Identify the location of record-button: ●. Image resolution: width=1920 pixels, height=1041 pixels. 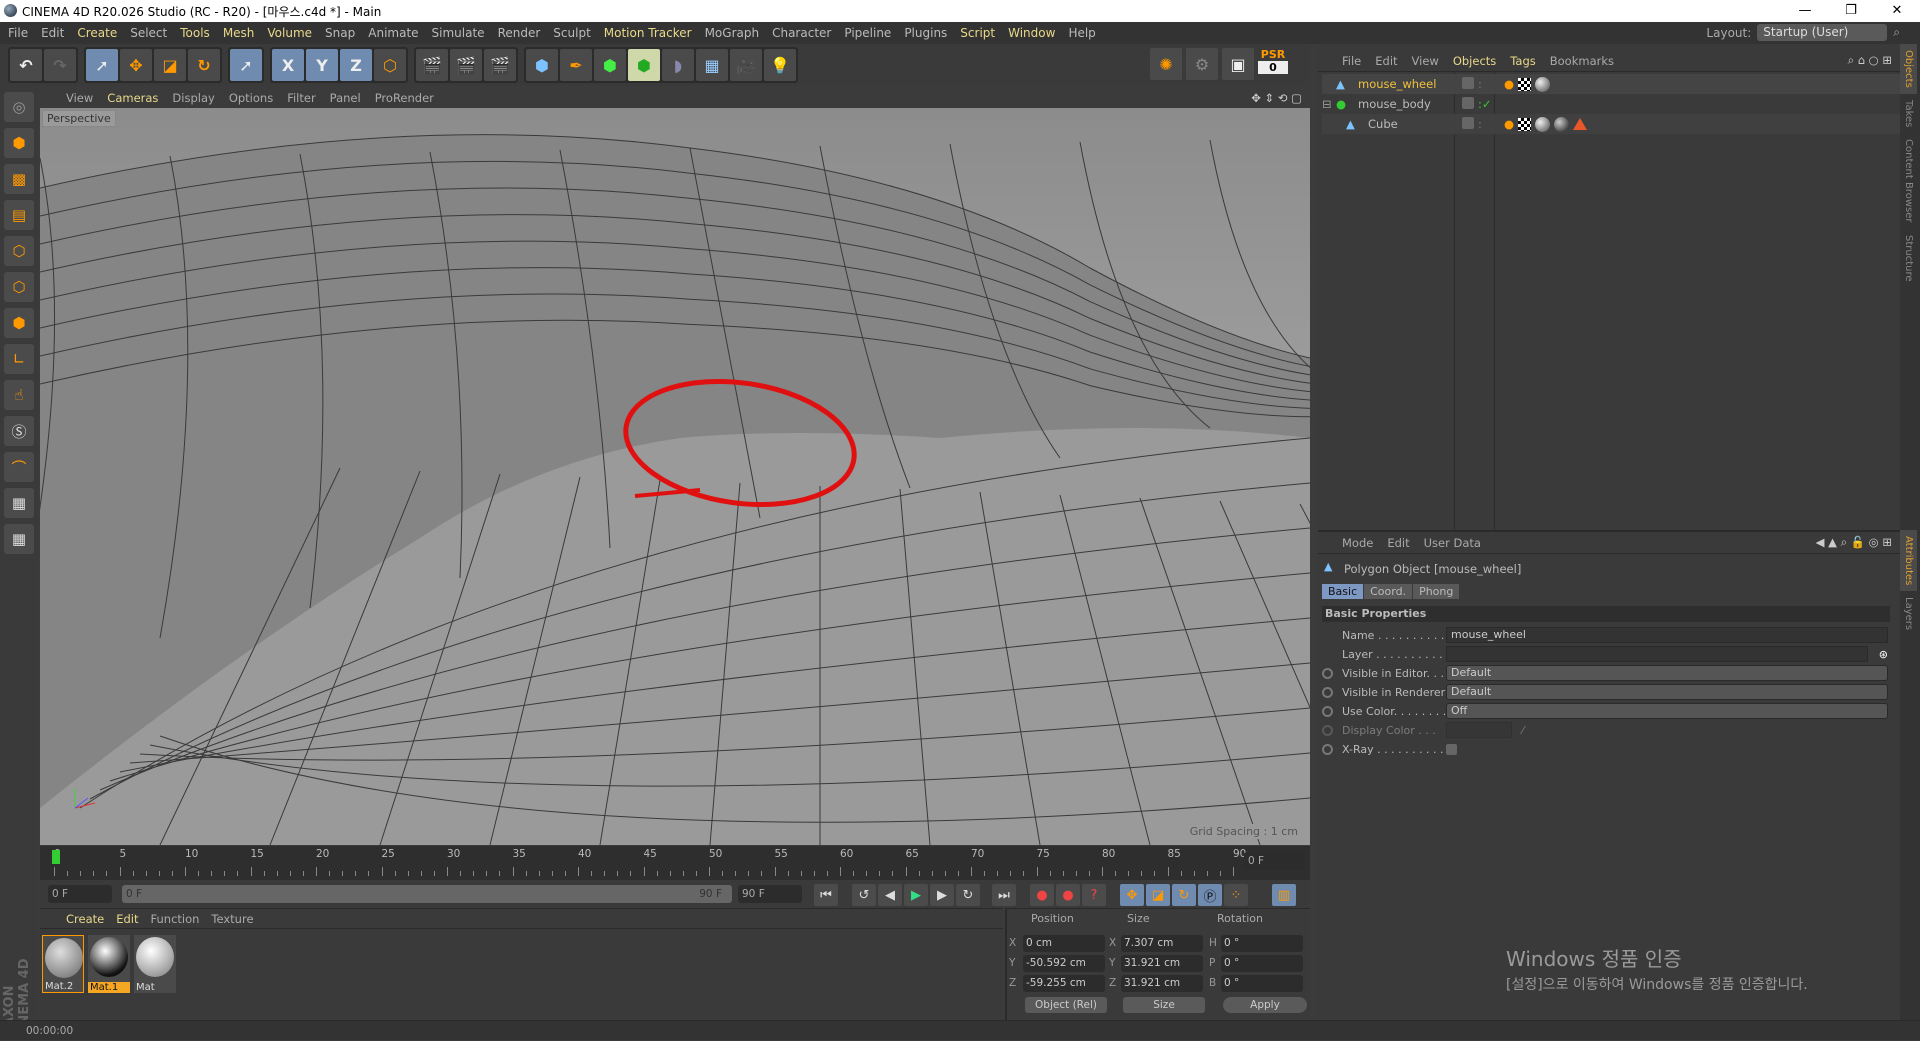
(1042, 895).